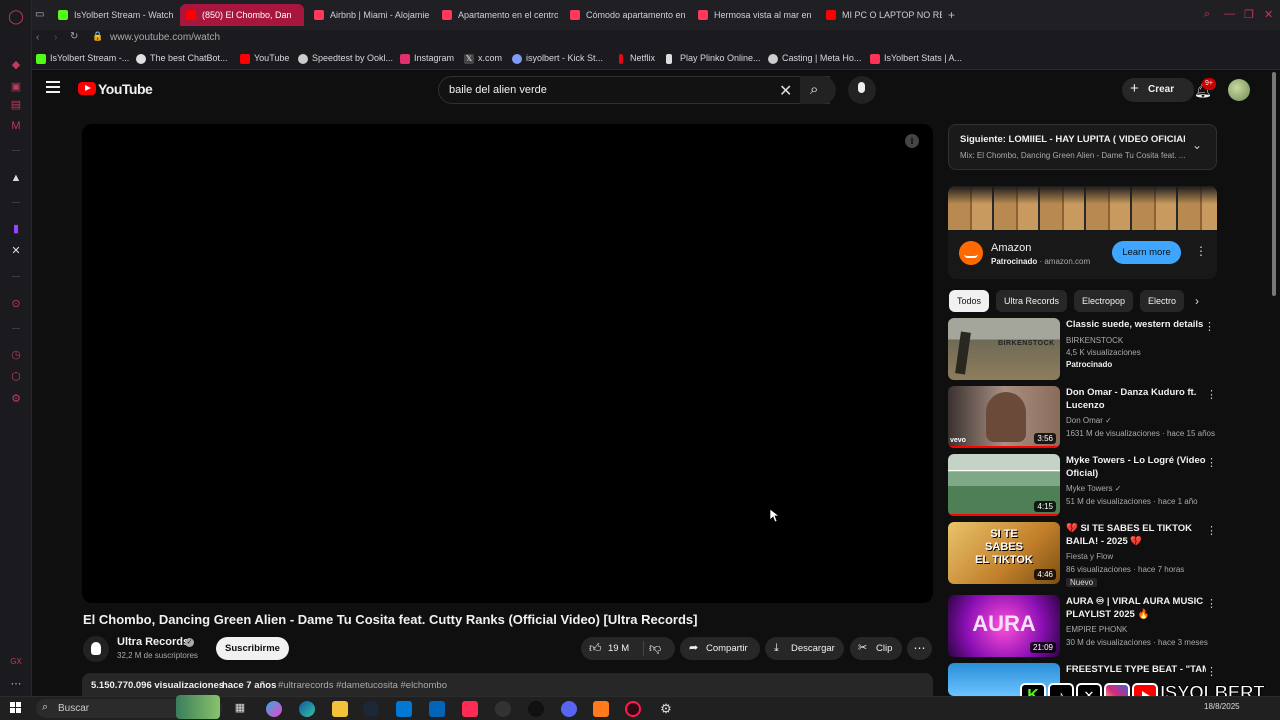  I want to click on discord-icon, so click(569, 709).